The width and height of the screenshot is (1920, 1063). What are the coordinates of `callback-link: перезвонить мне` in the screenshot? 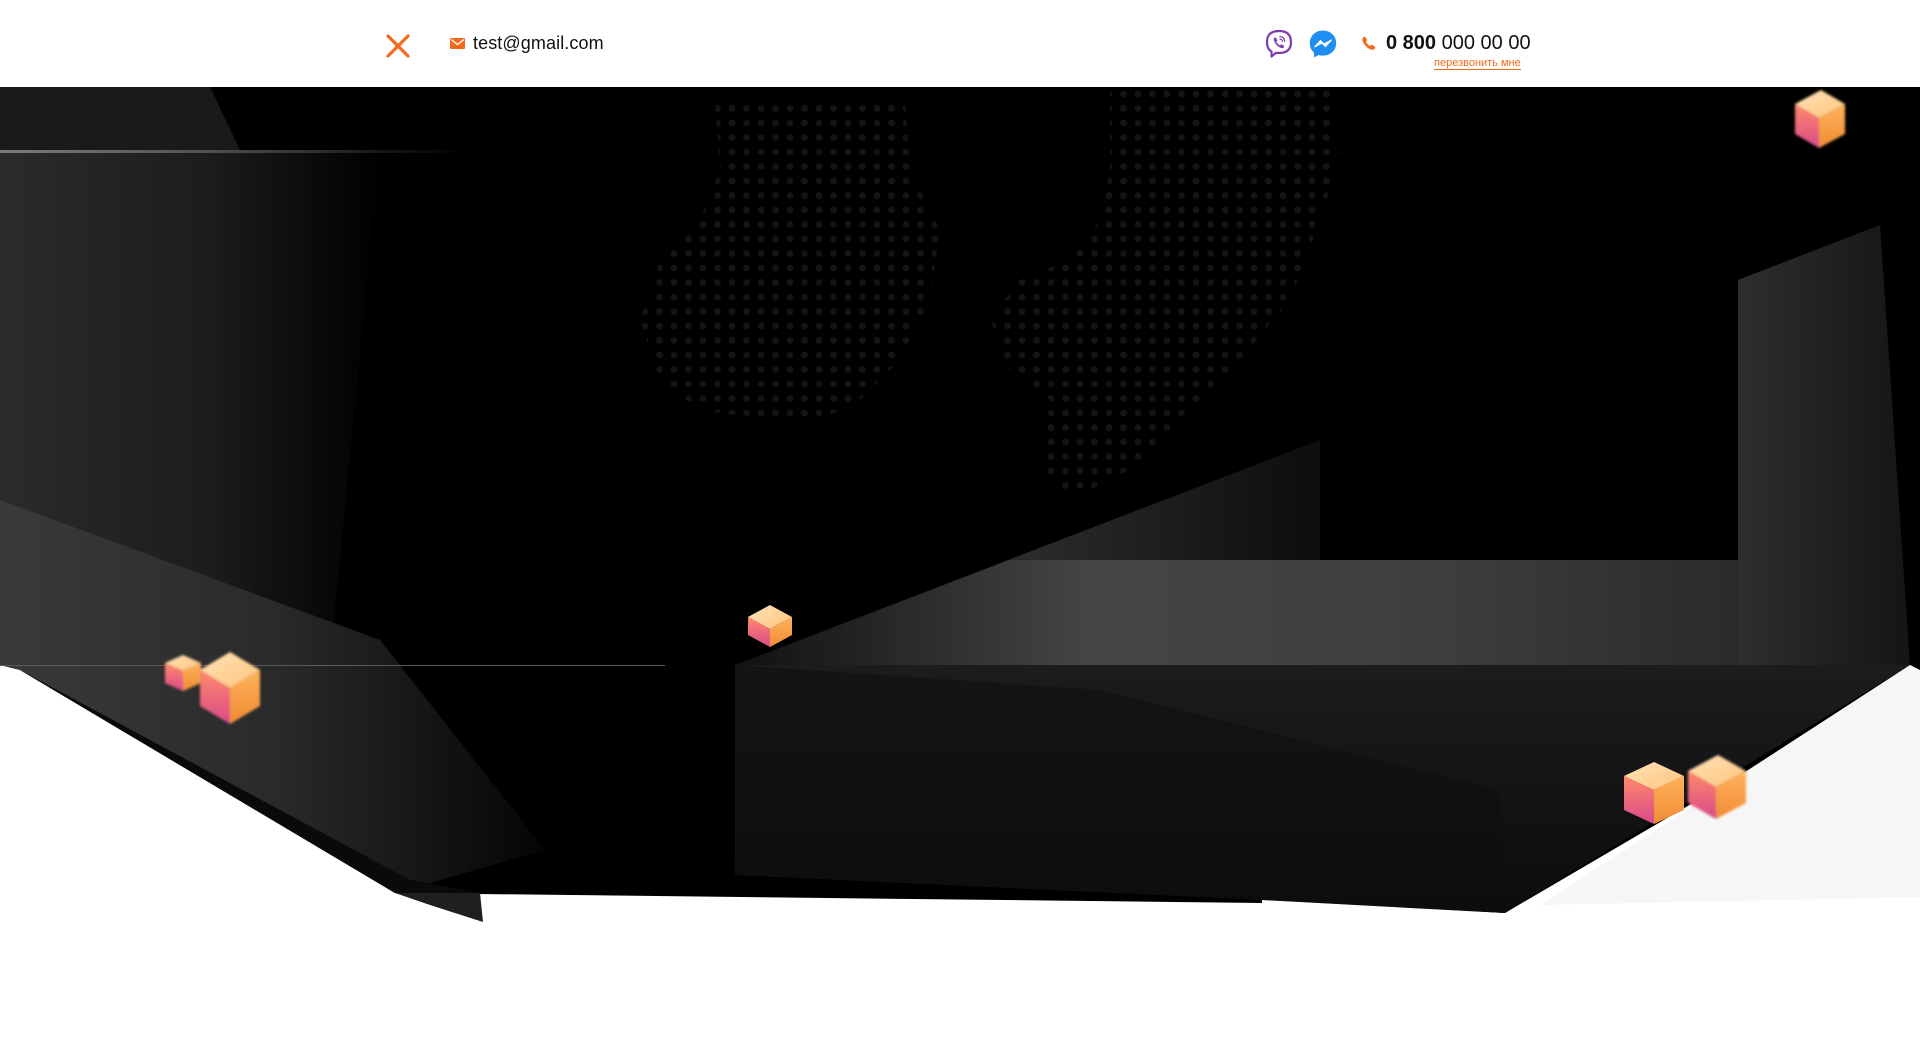 It's located at (1477, 63).